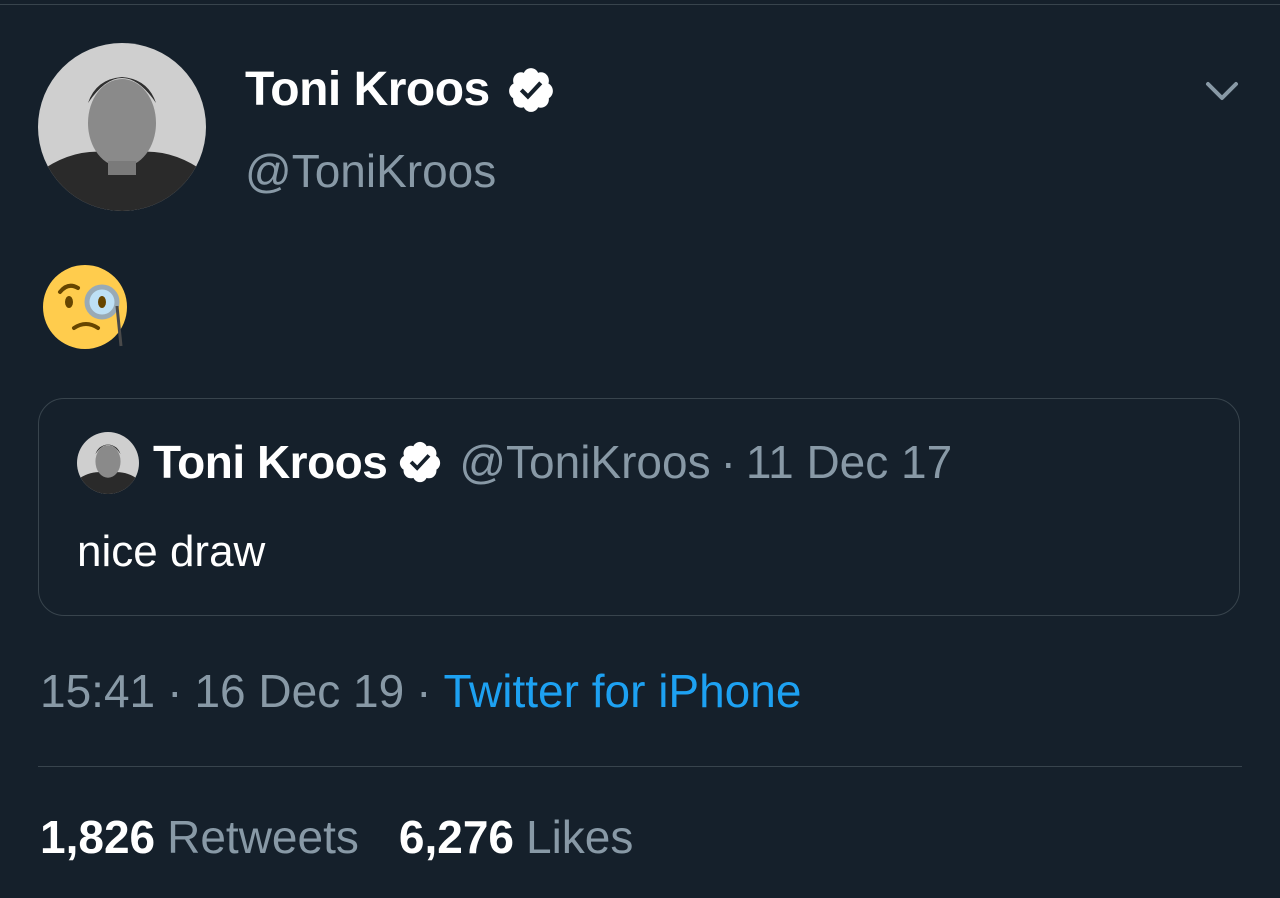  I want to click on stats-divider, so click(640, 766).